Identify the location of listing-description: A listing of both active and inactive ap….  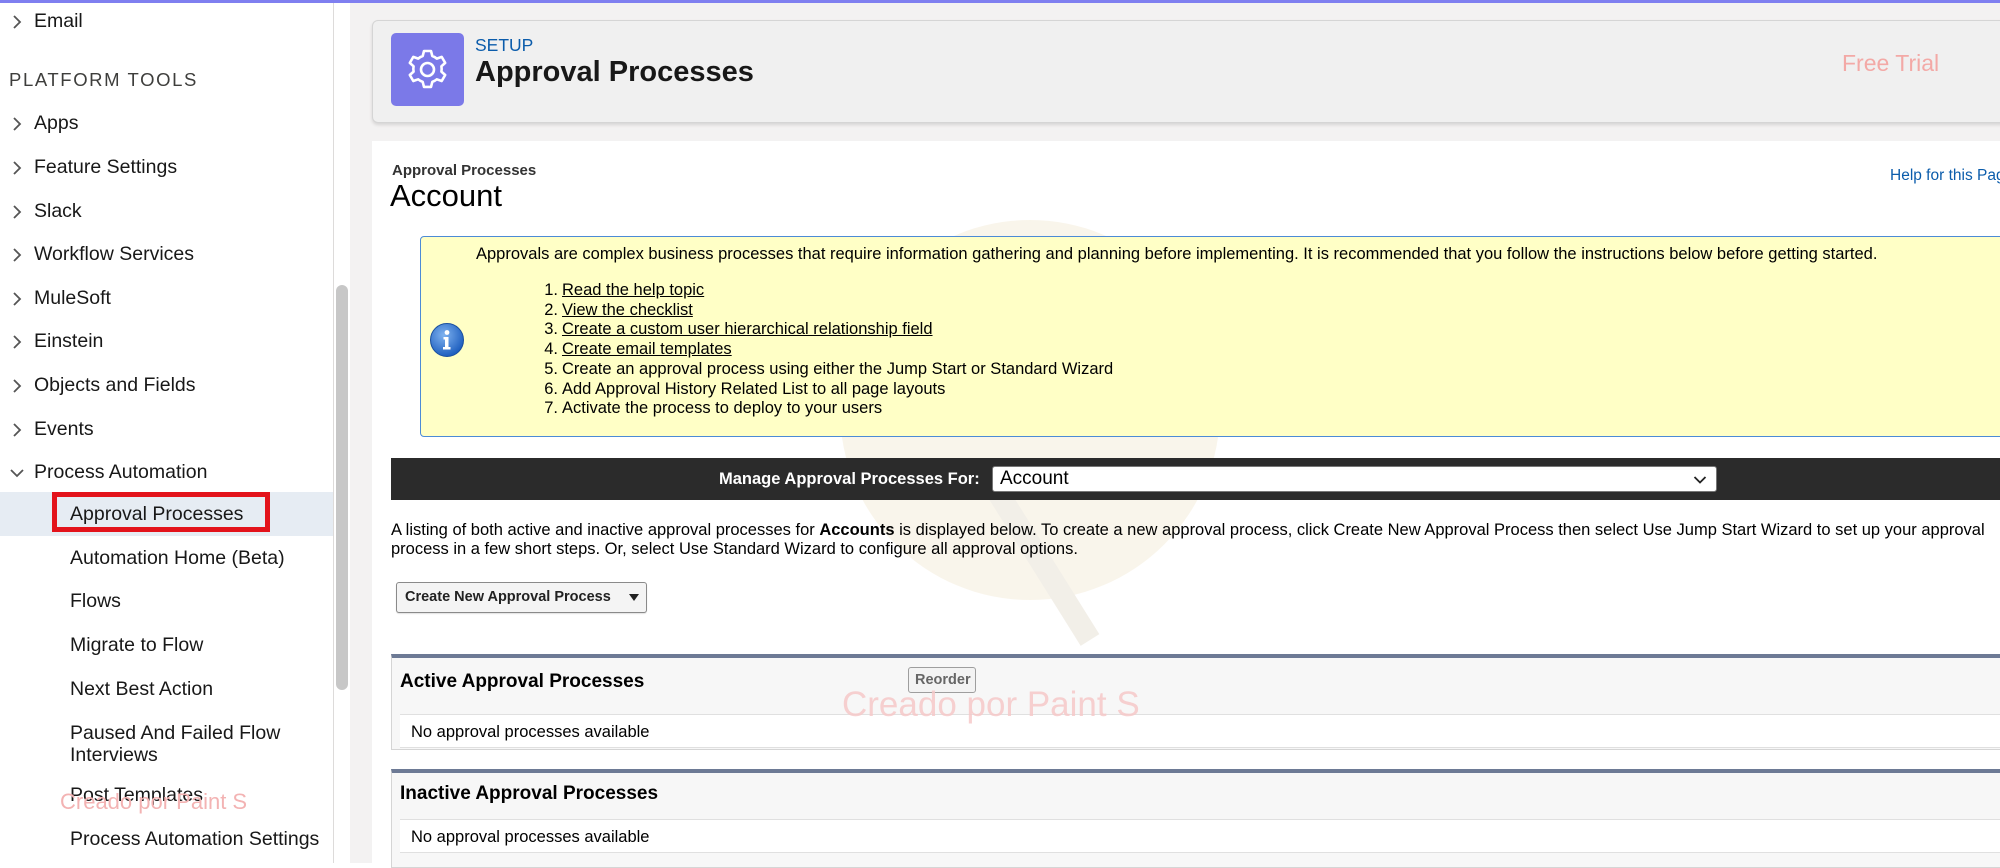
(1188, 539).